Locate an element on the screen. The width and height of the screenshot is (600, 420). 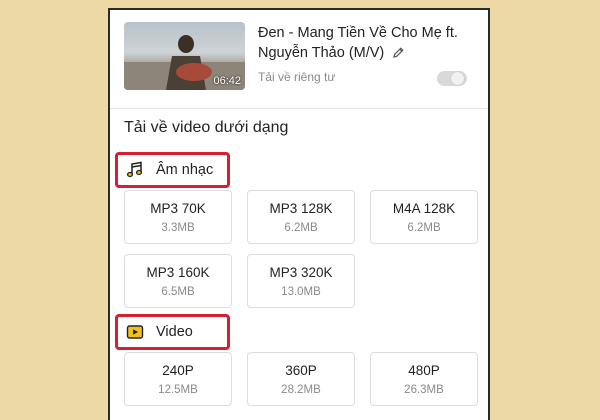
download-heading: Tải về video dưới dạng is located at coordinates (206, 127).